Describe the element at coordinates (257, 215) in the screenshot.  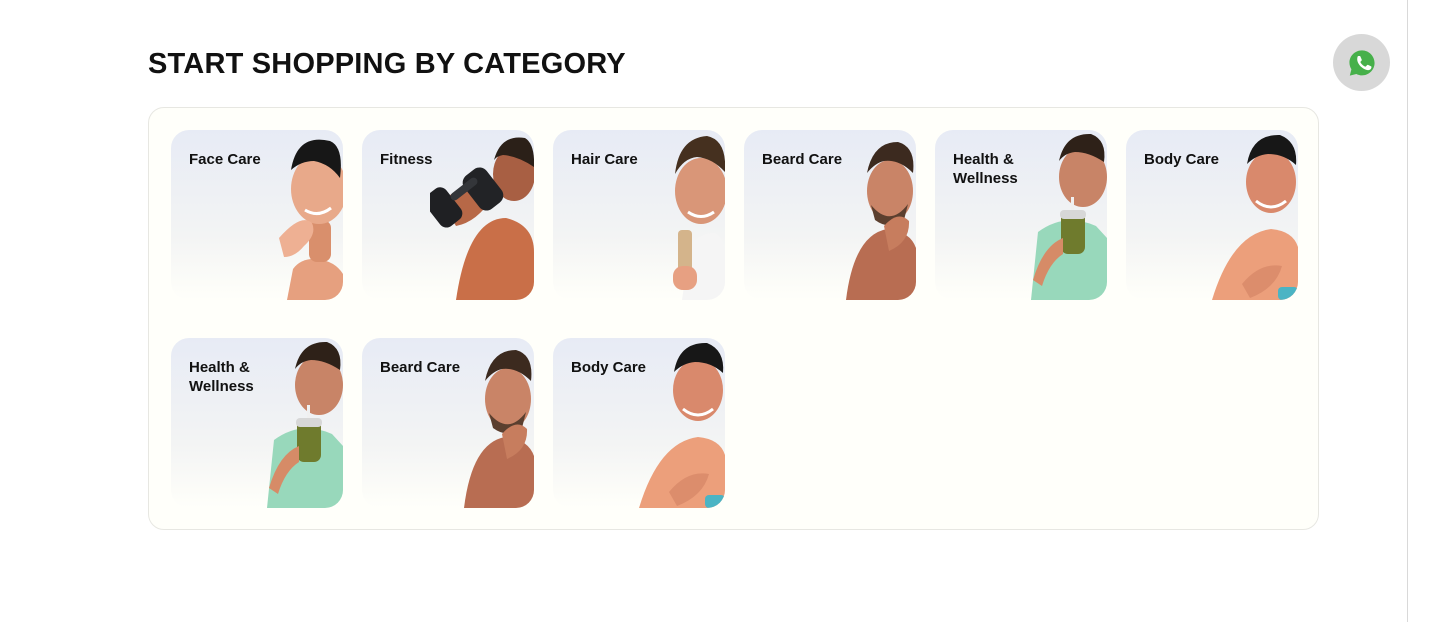
I see `category-card-face-care: Face Care` at that location.